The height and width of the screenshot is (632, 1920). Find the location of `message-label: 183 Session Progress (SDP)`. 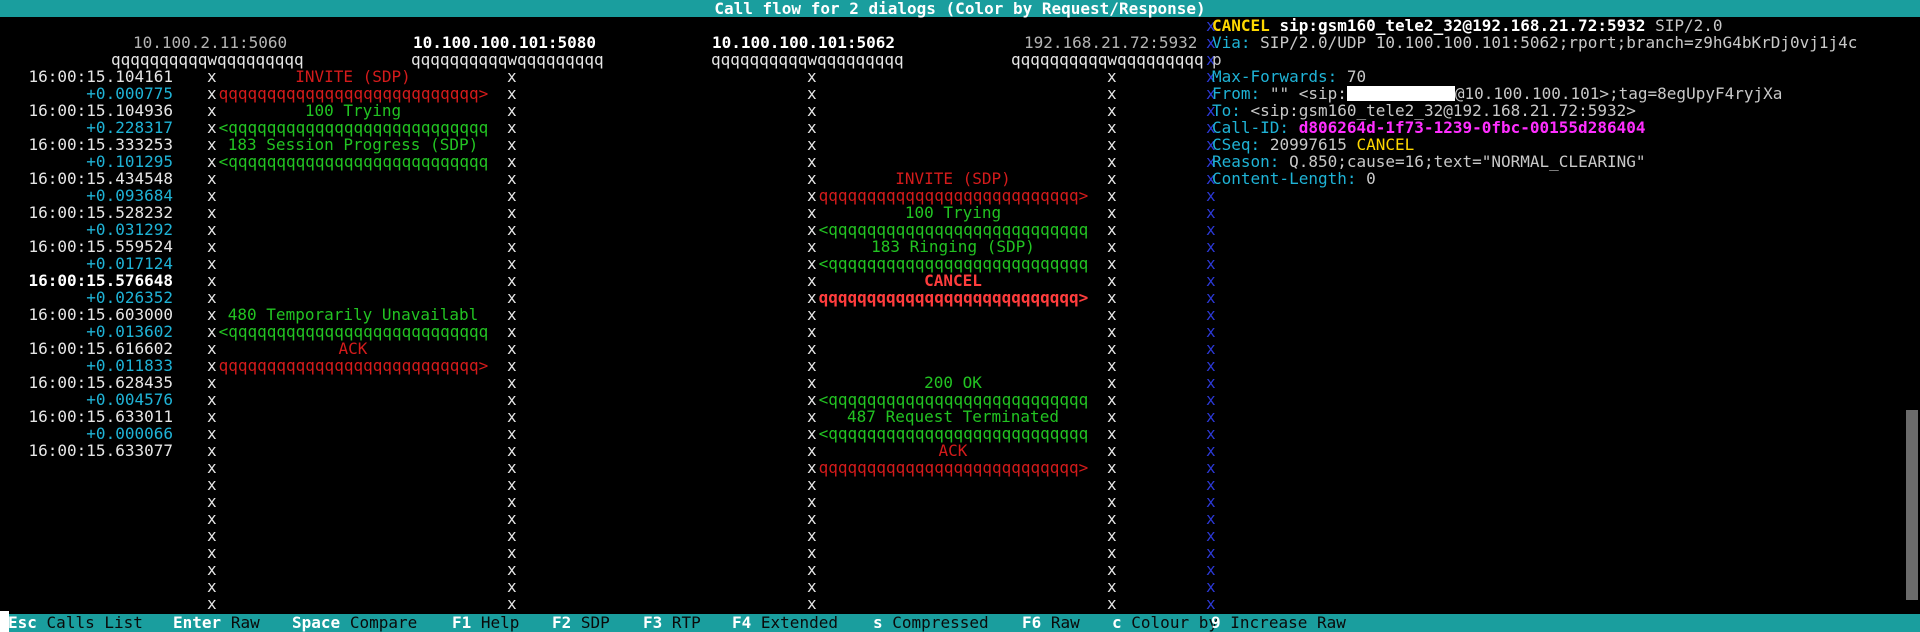

message-label: 183 Session Progress (SDP) is located at coordinates (353, 144).